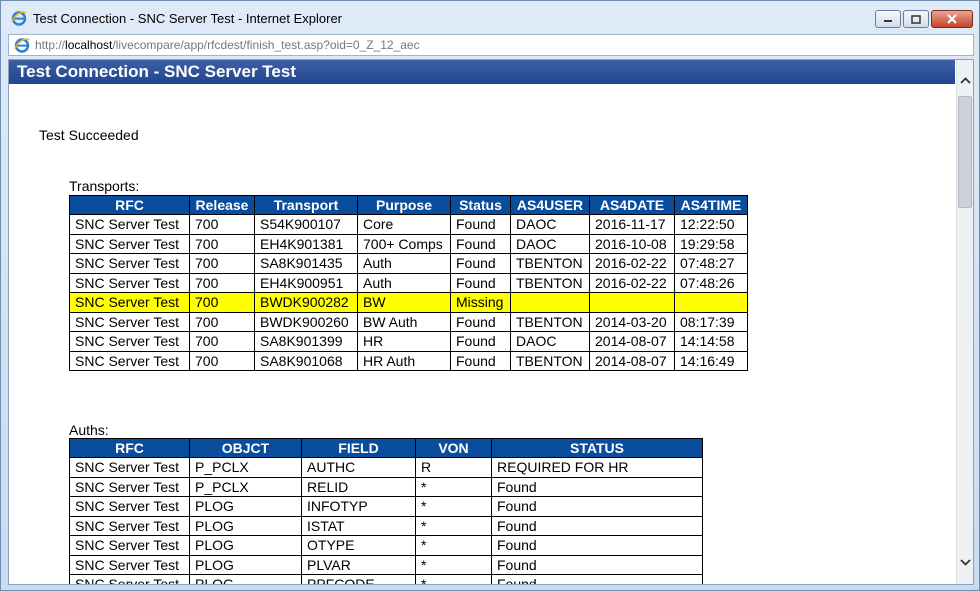  What do you see at coordinates (245, 448) in the screenshot?
I see `column-header: OBJCT` at bounding box center [245, 448].